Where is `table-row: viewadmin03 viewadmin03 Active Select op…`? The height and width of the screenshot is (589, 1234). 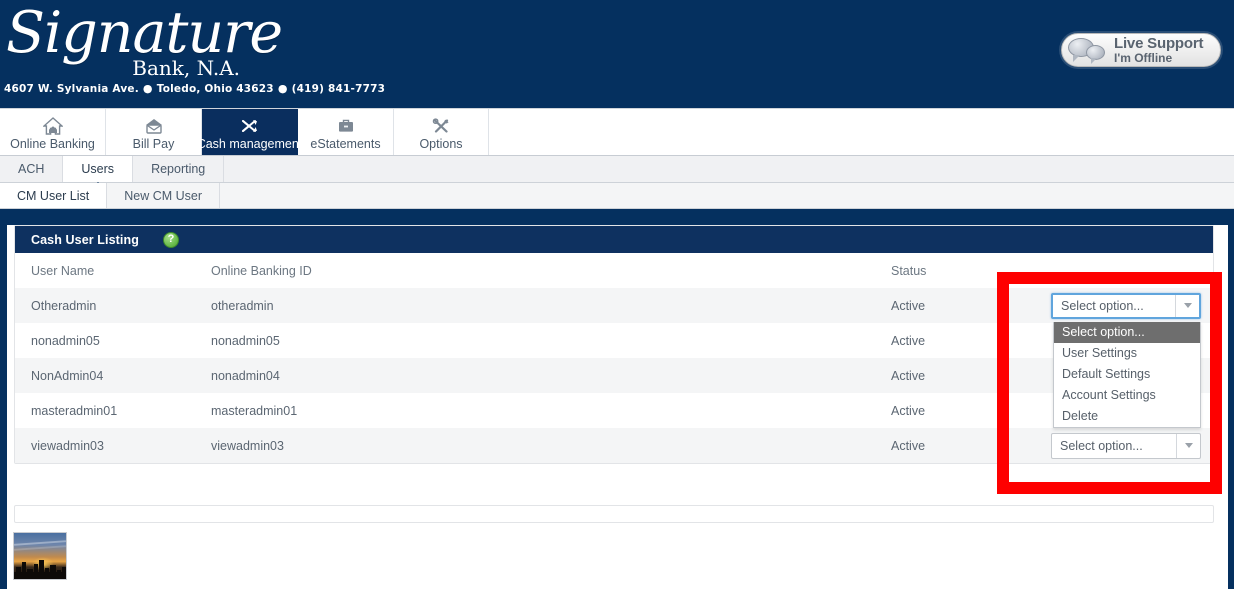
table-row: viewadmin03 viewadmin03 Active Select op… is located at coordinates (615, 445).